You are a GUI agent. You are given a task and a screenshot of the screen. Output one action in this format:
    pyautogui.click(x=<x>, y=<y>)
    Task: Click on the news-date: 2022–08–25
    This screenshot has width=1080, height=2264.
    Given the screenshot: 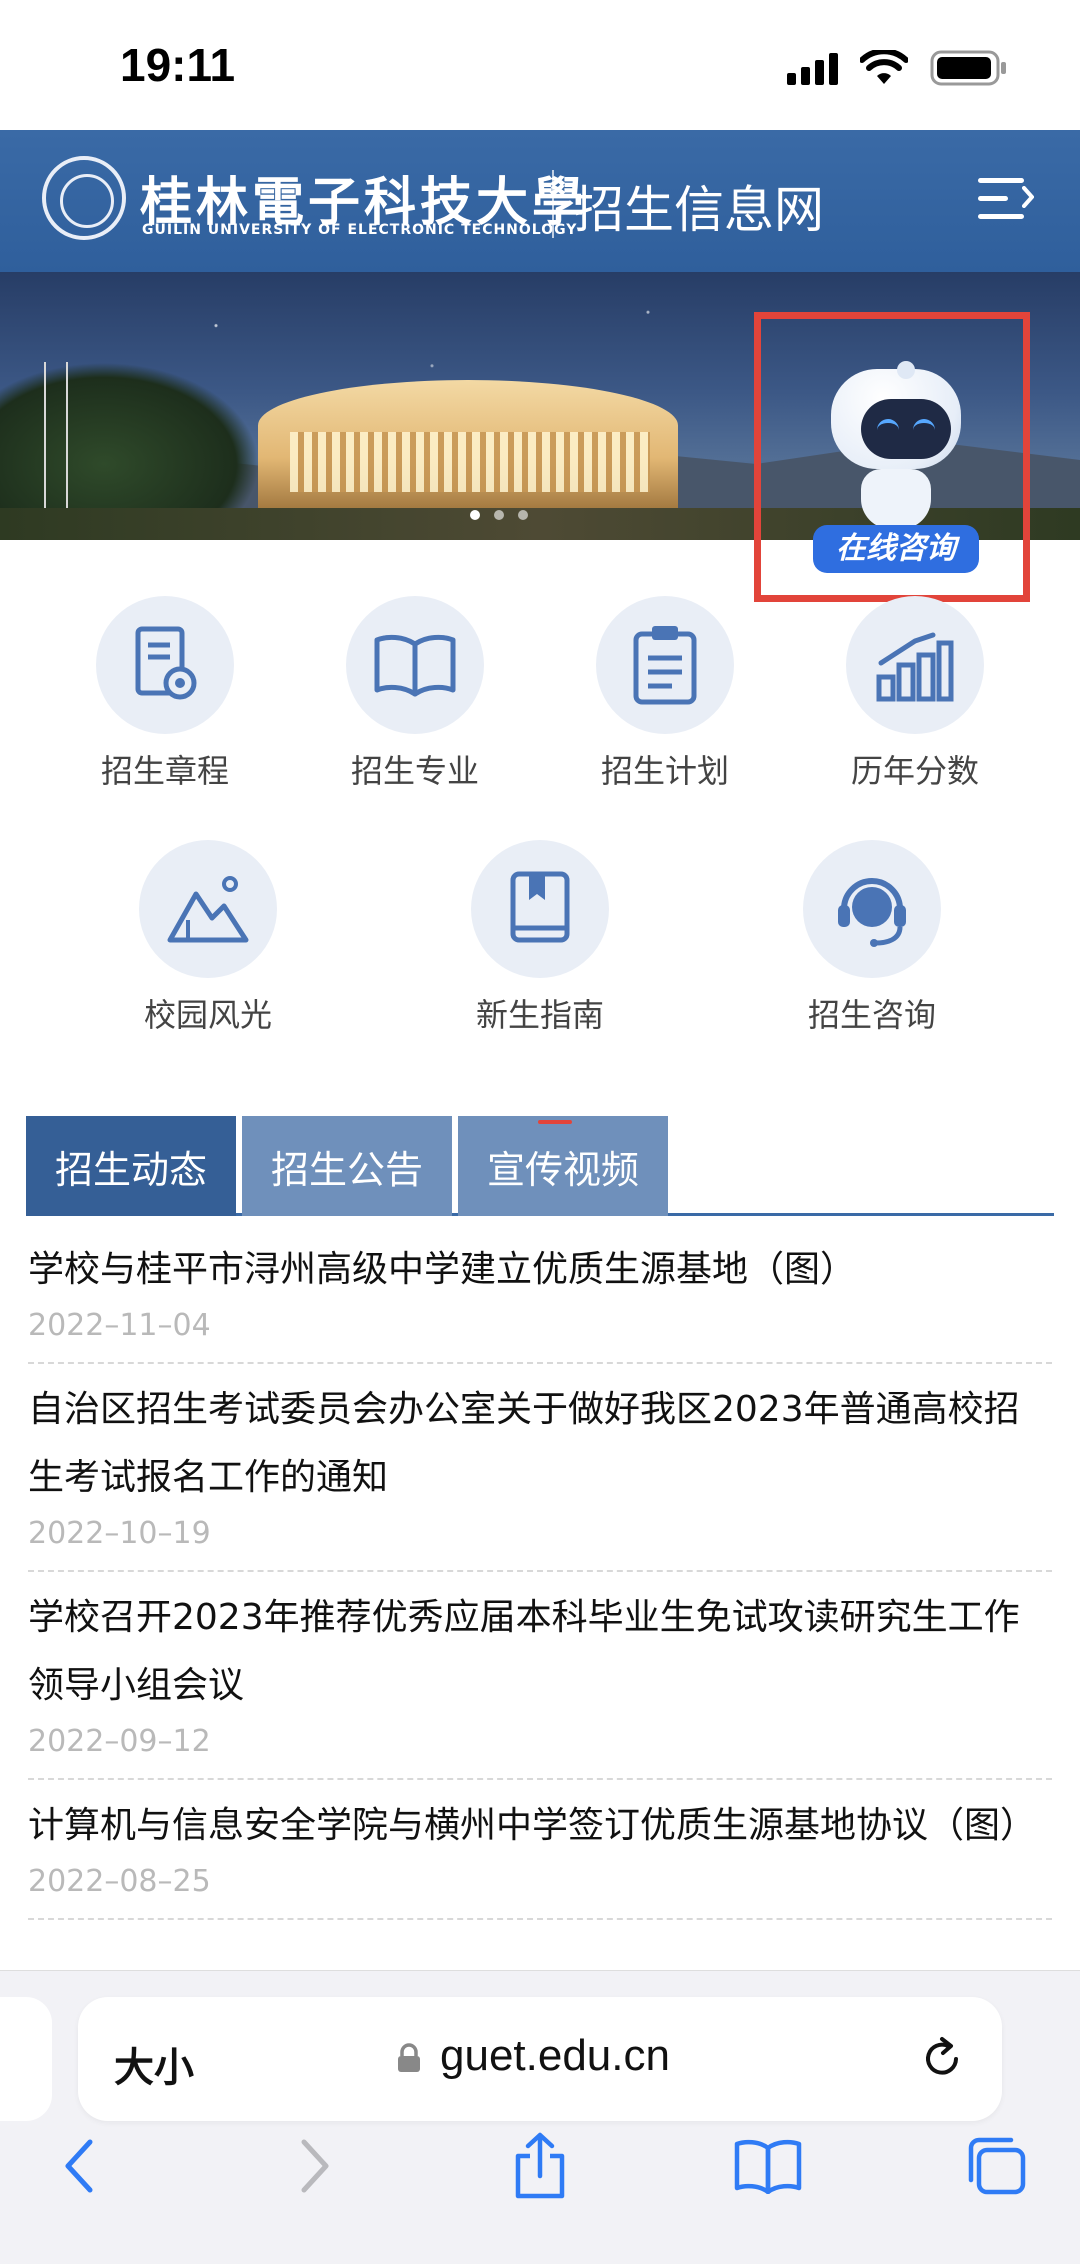 What is the action you would take?
    pyautogui.click(x=119, y=1881)
    